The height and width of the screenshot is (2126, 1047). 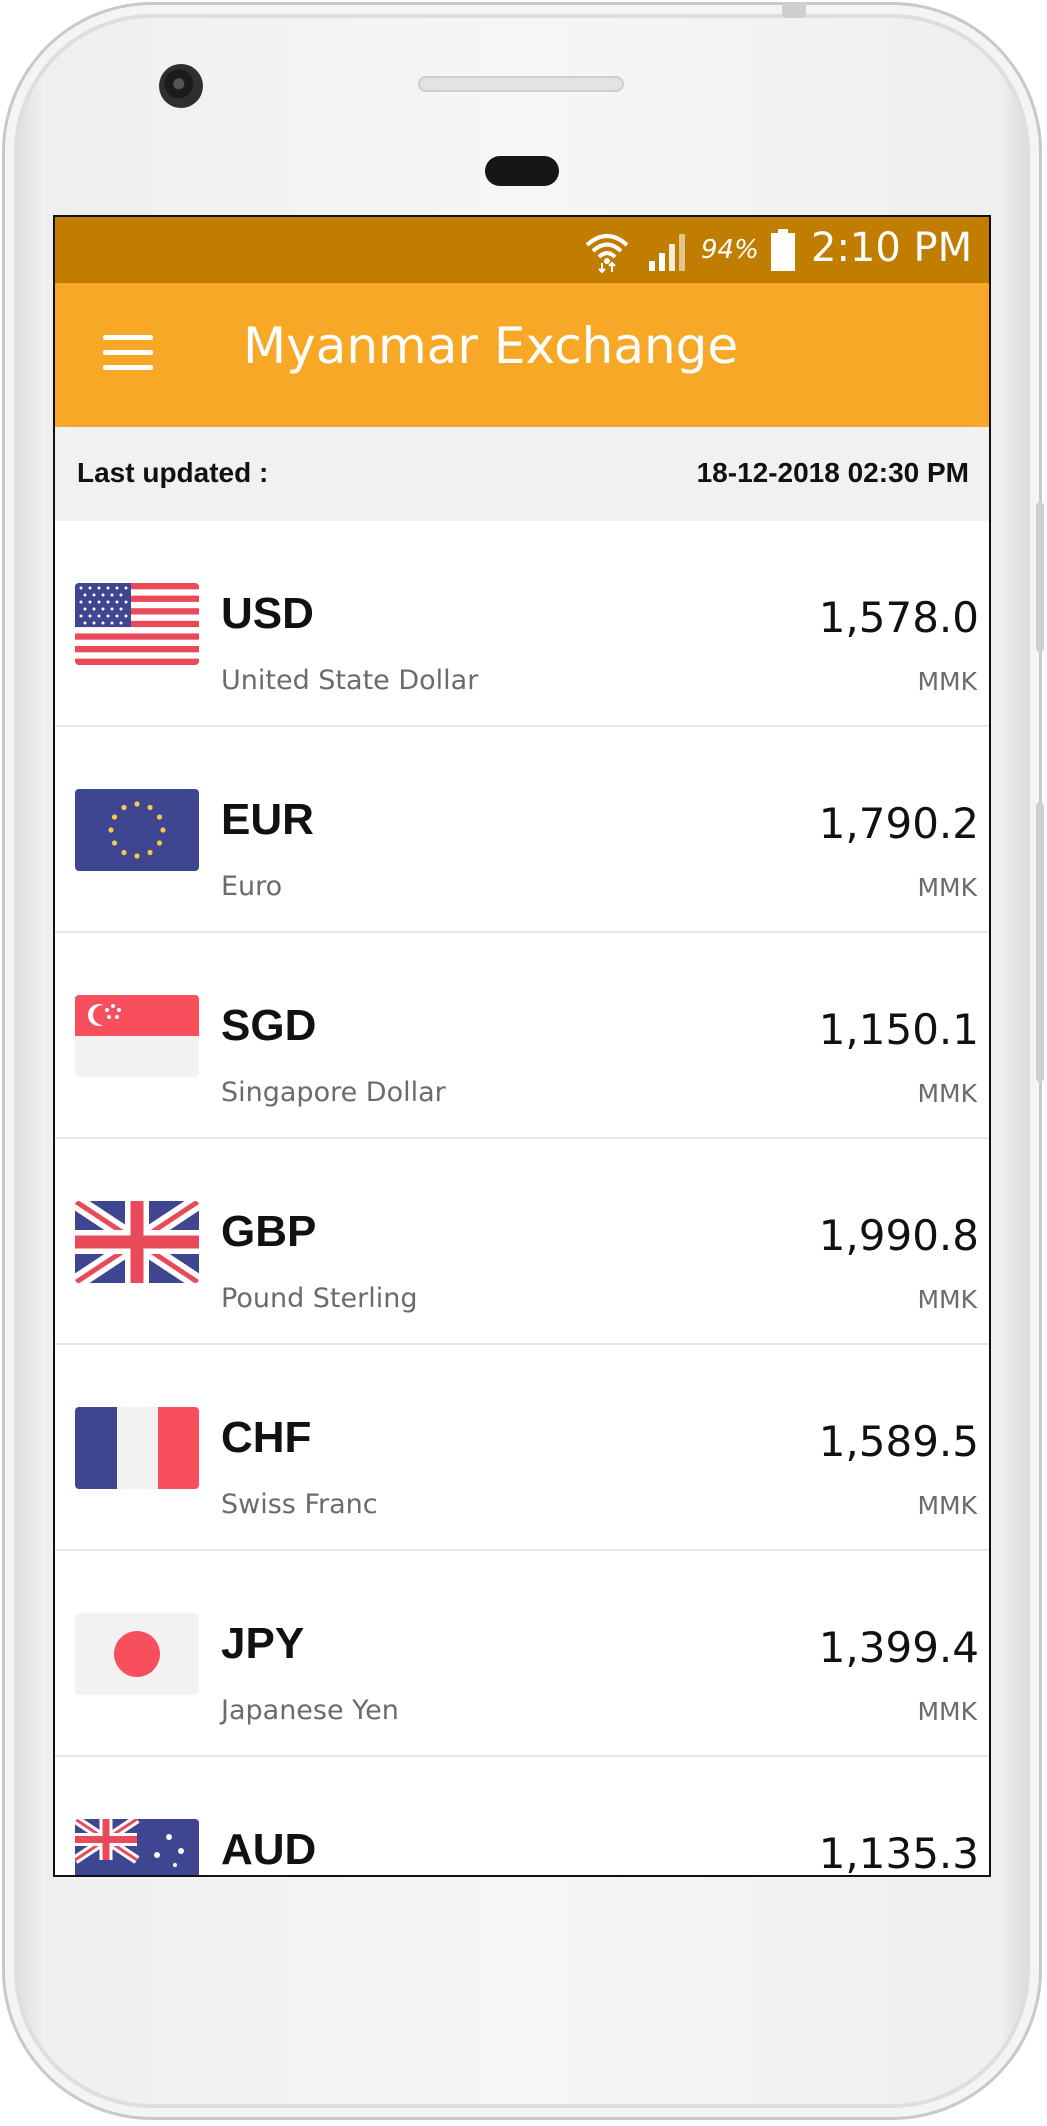 What do you see at coordinates (491, 346) in the screenshot?
I see `app-title: Myanmar Exchange` at bounding box center [491, 346].